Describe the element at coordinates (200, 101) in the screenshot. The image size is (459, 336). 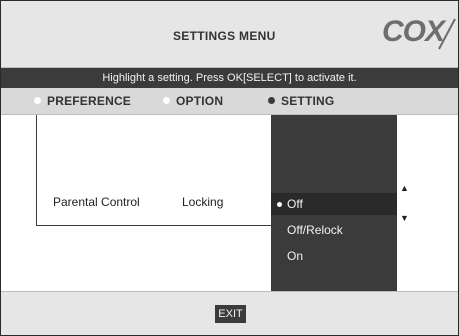
I see `tab-label: OPTION` at that location.